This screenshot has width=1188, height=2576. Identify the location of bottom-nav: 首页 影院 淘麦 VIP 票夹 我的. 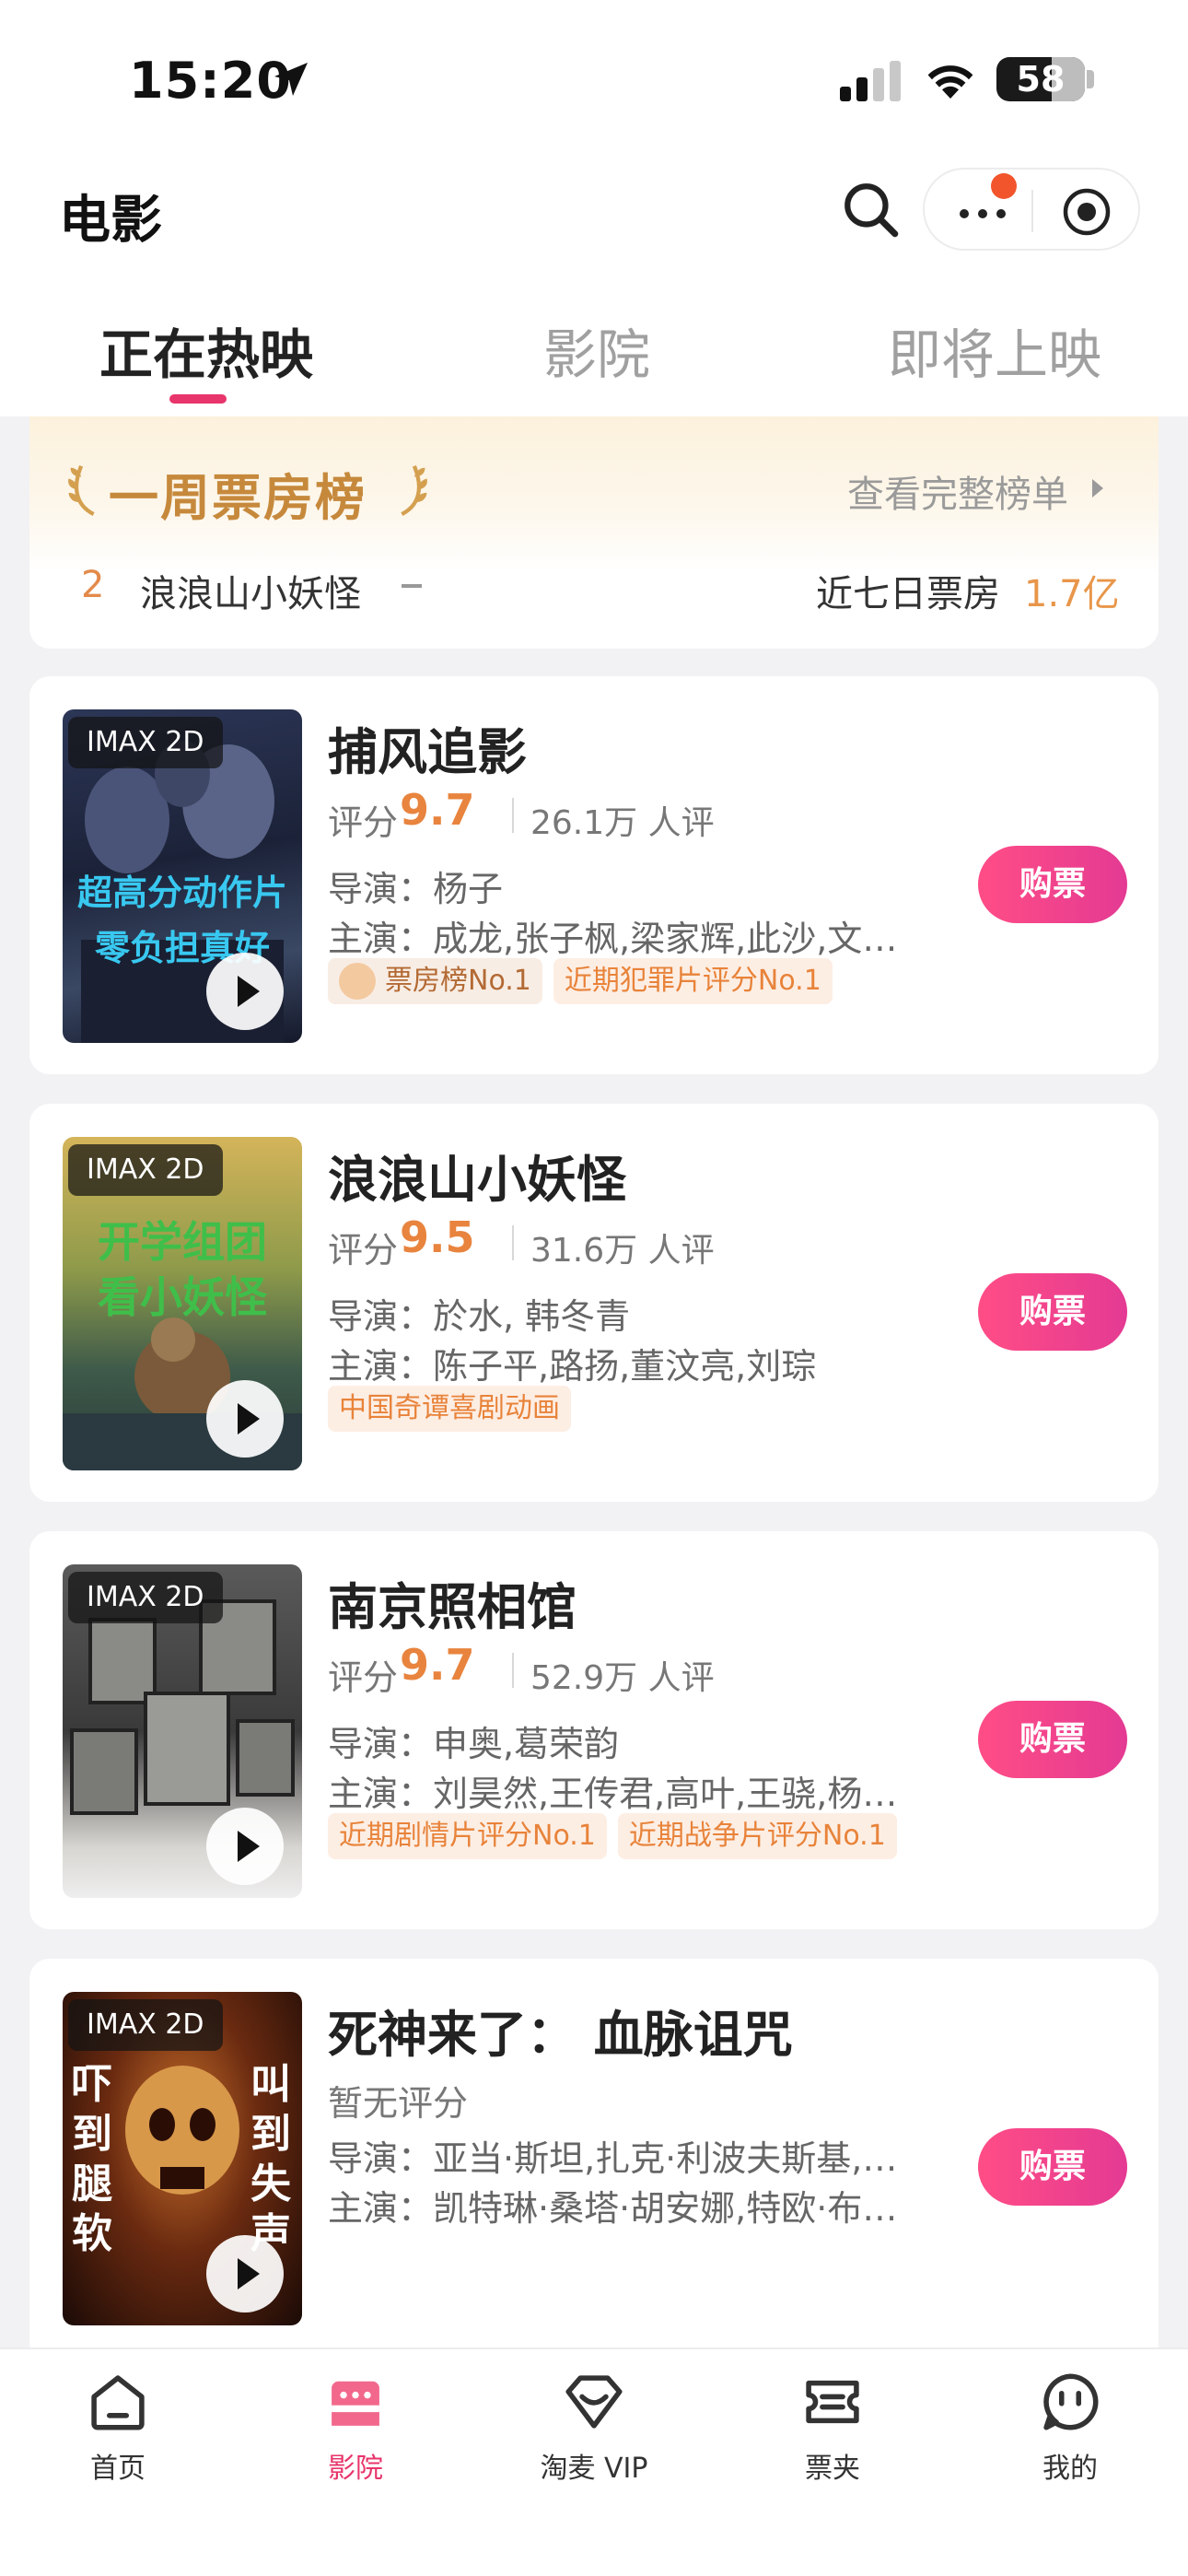
(594, 2462).